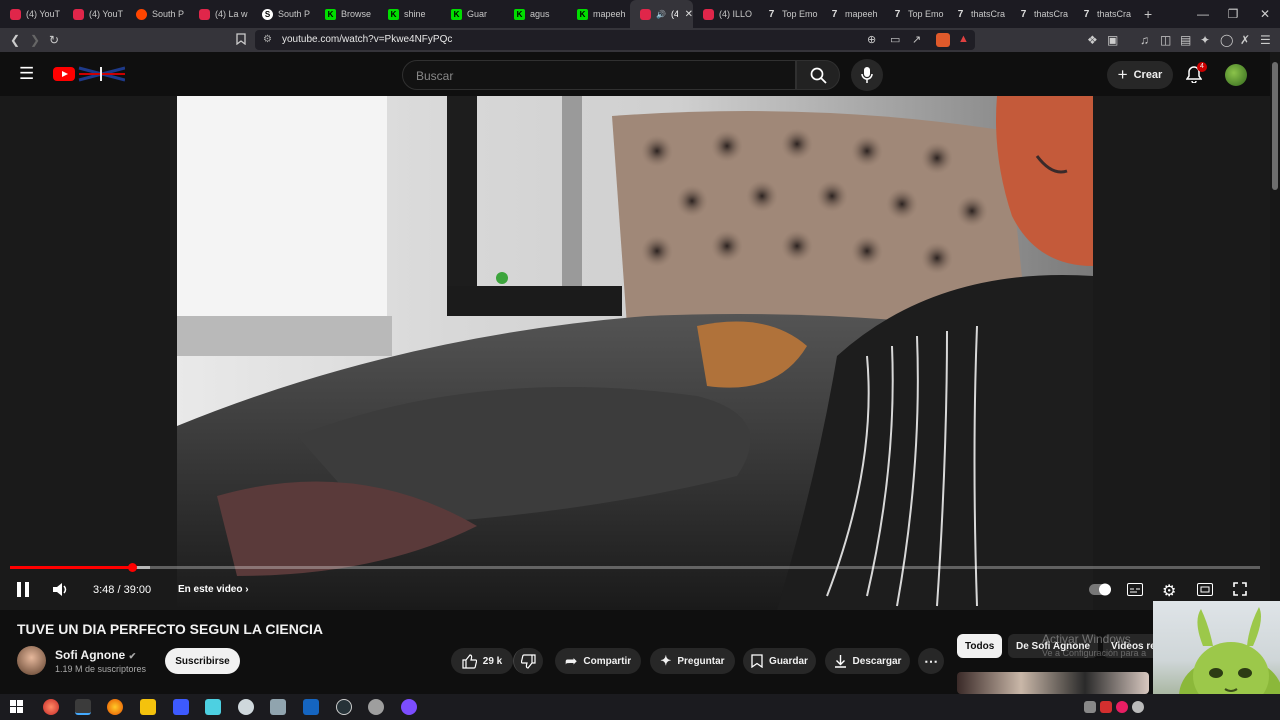  Describe the element at coordinates (943, 40) in the screenshot. I see `brave-shield-icon` at that location.